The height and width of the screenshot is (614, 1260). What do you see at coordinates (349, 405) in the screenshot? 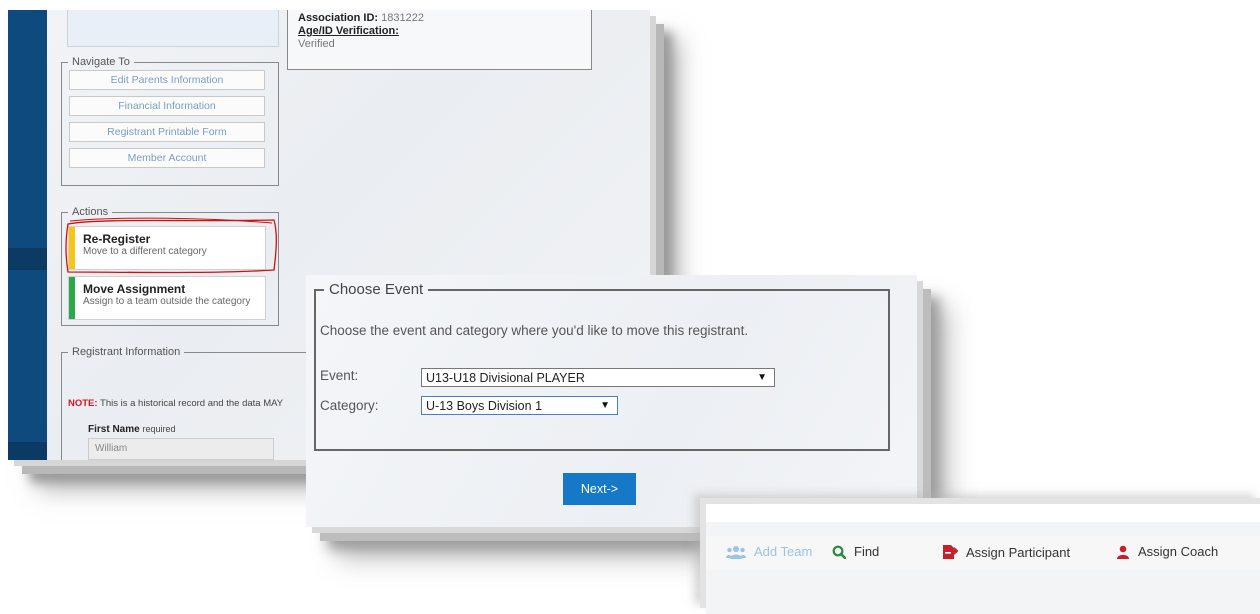
I see `category-label: Category:` at bounding box center [349, 405].